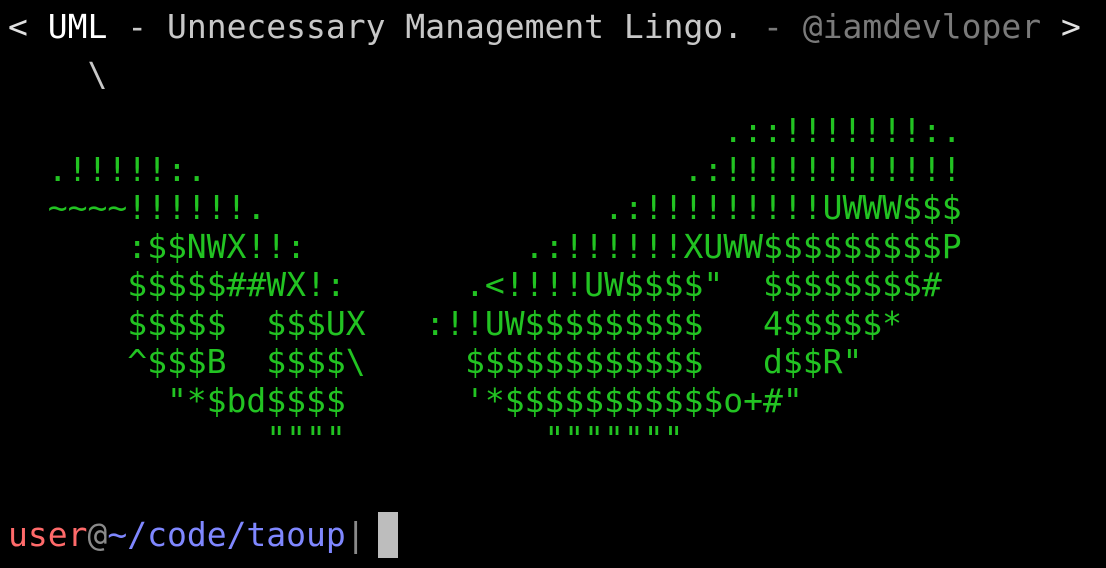  I want to click on quote-open-bracket: <, so click(18, 26).